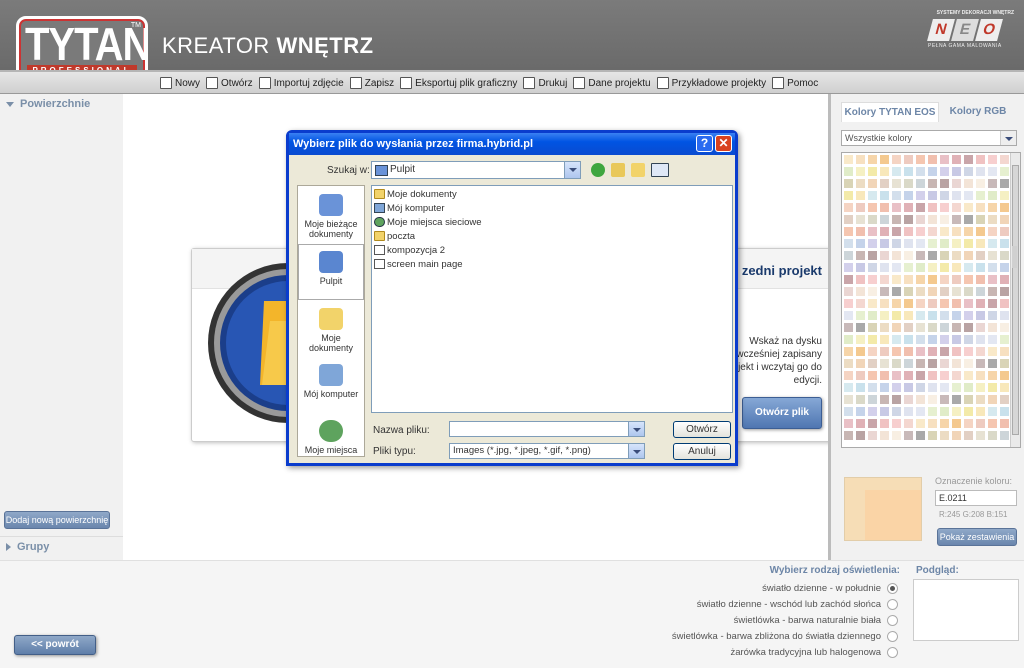  I want to click on tab-rgb: Kolory RGB, so click(978, 112).